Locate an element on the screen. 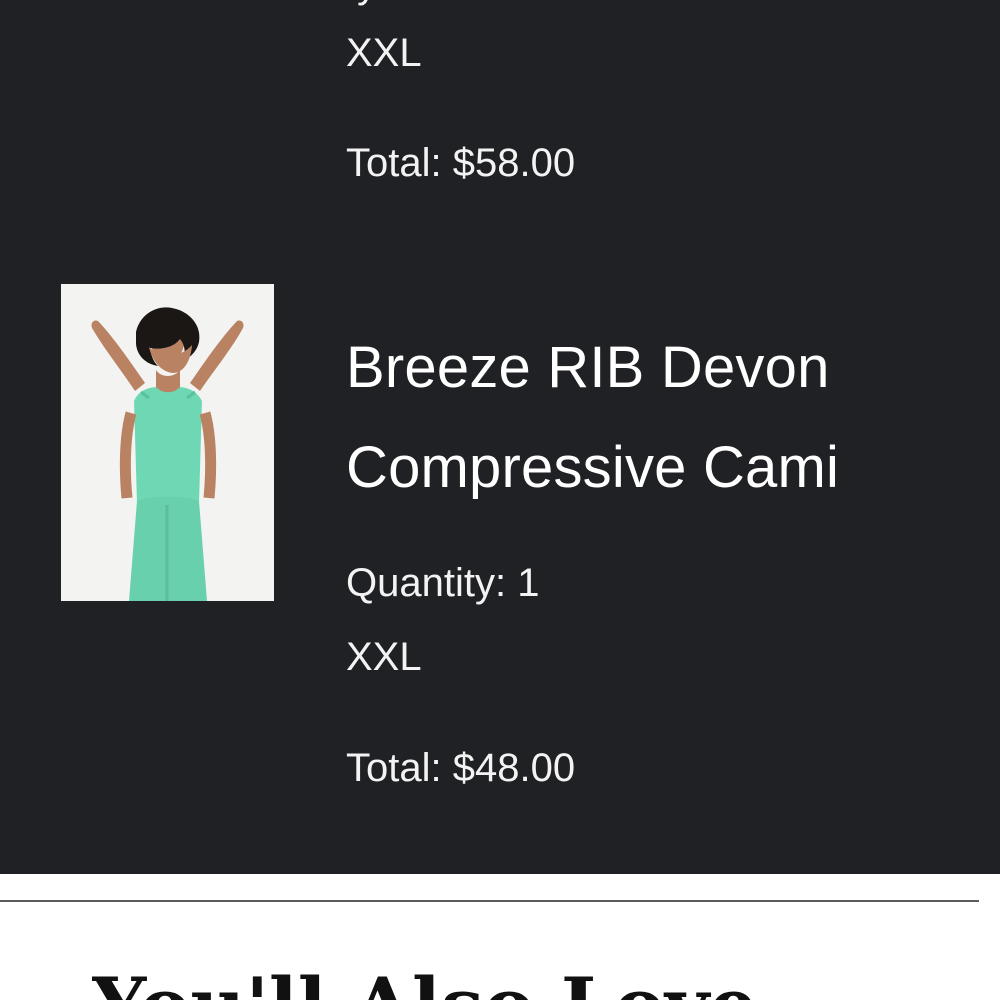 Image resolution: width=1000 pixels, height=1000 pixels. recommendations-heading: You'll Also Love is located at coordinates (522, 984).